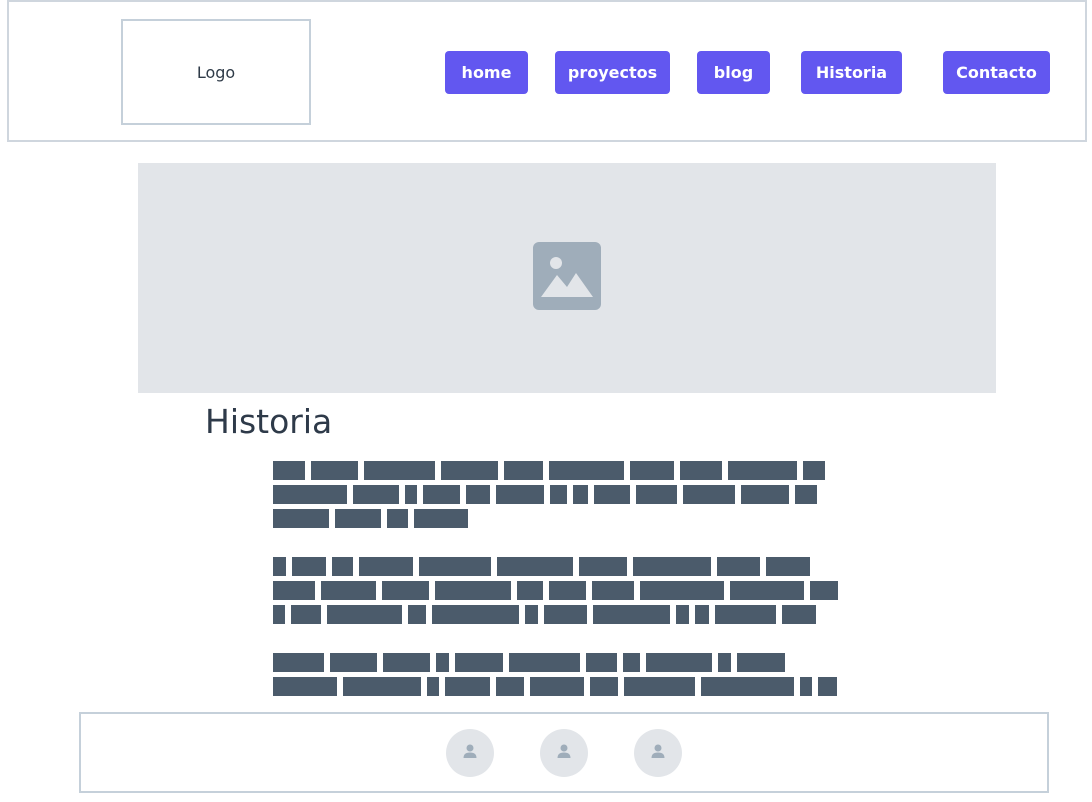 This screenshot has height=802, width=1092. Describe the element at coordinates (996, 72) in the screenshot. I see `nav-contacto-button: Contacto` at that location.